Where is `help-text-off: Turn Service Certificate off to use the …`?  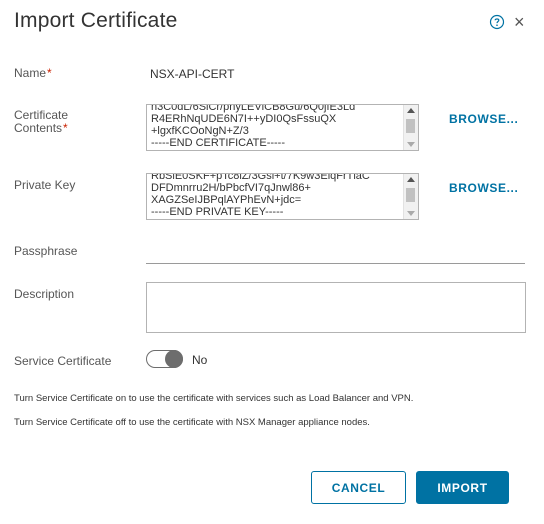 help-text-off: Turn Service Certificate off to use the … is located at coordinates (192, 422).